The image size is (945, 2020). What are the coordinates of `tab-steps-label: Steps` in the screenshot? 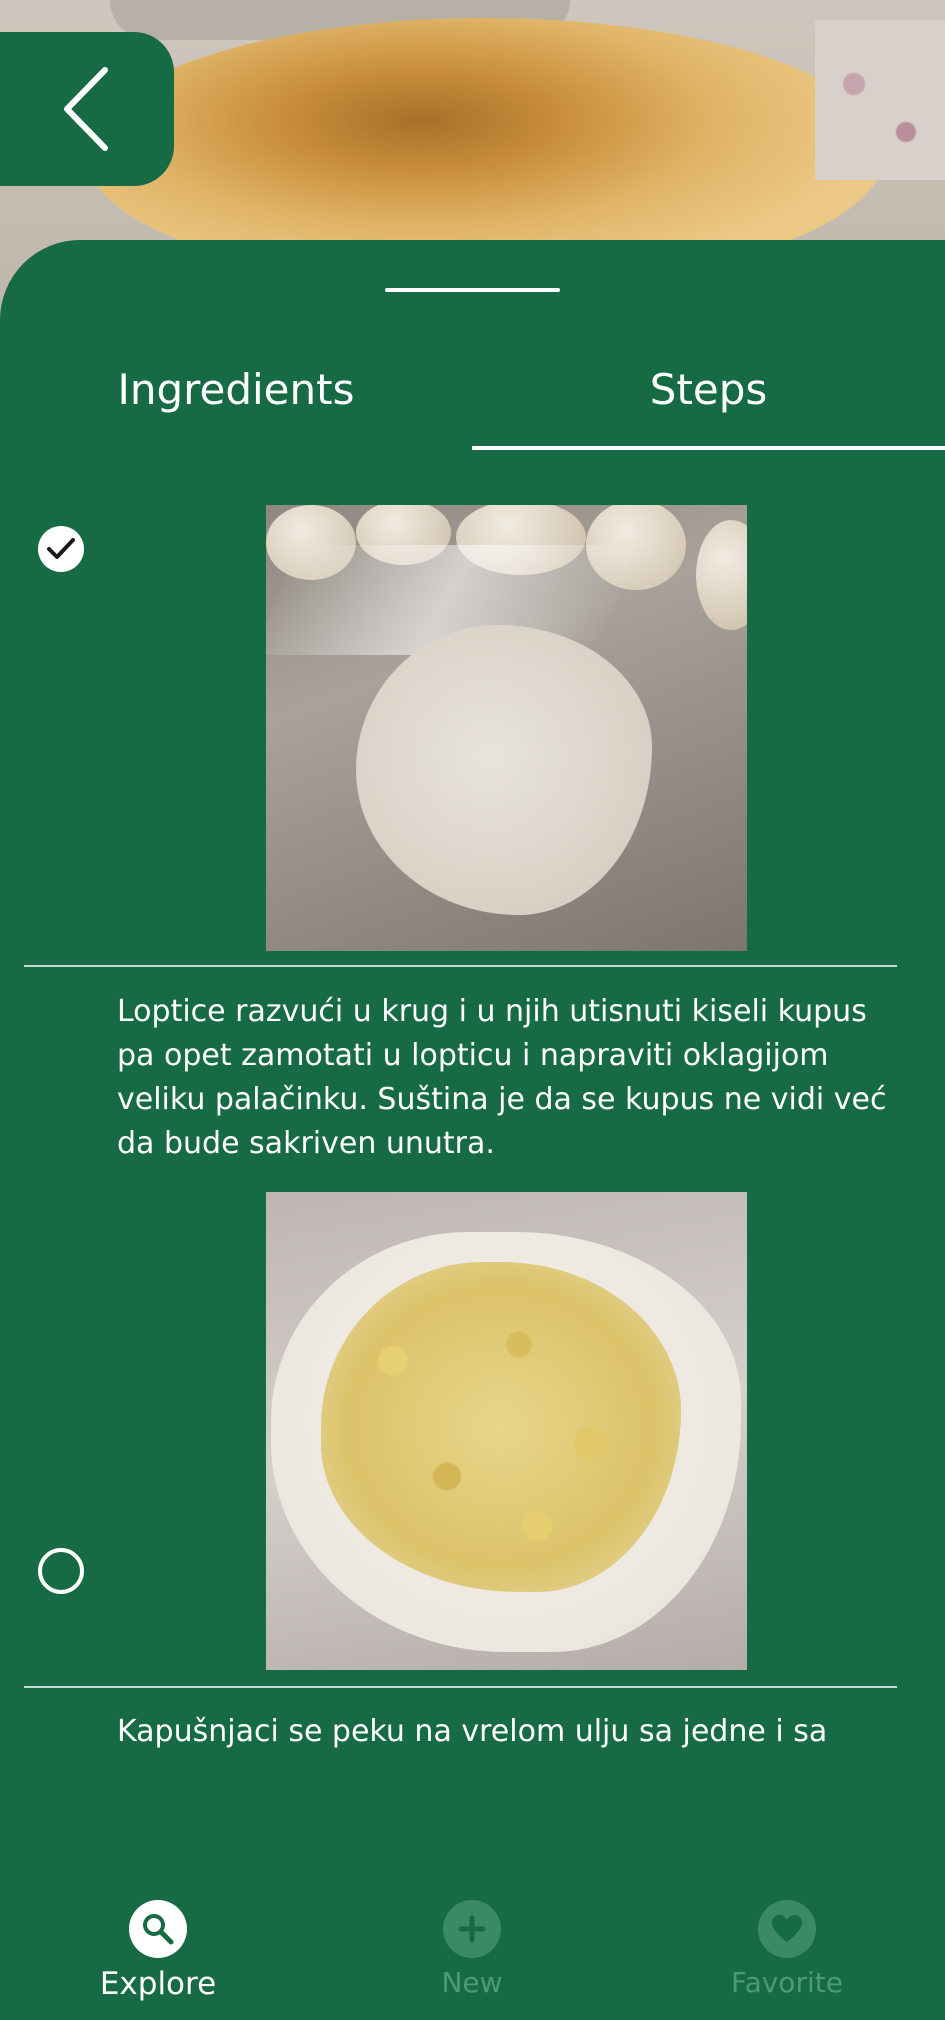 It's located at (708, 389).